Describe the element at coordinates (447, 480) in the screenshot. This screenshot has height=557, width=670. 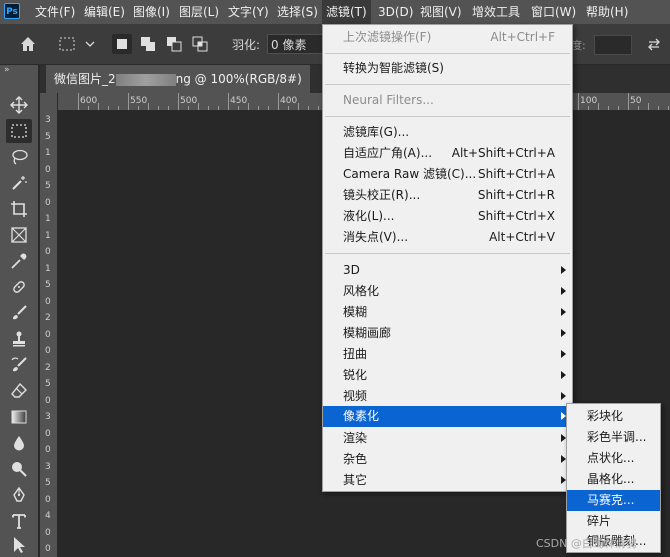
I see `menu-item-other: 其它` at that location.